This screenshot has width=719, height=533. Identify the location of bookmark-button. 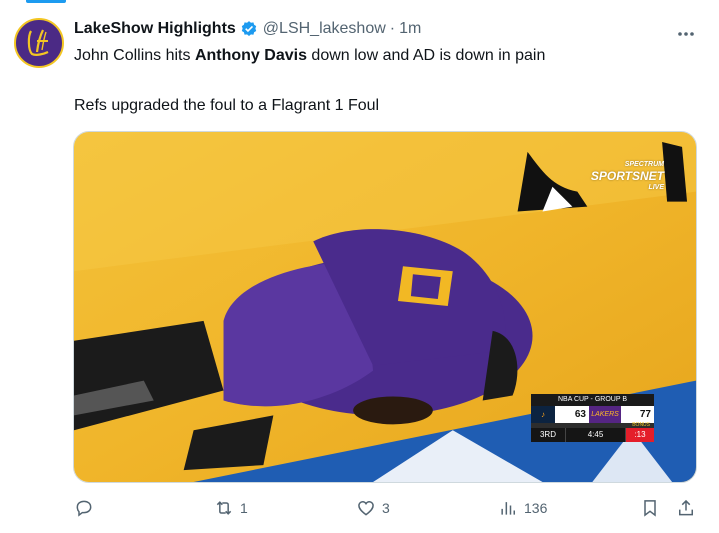
(650, 508).